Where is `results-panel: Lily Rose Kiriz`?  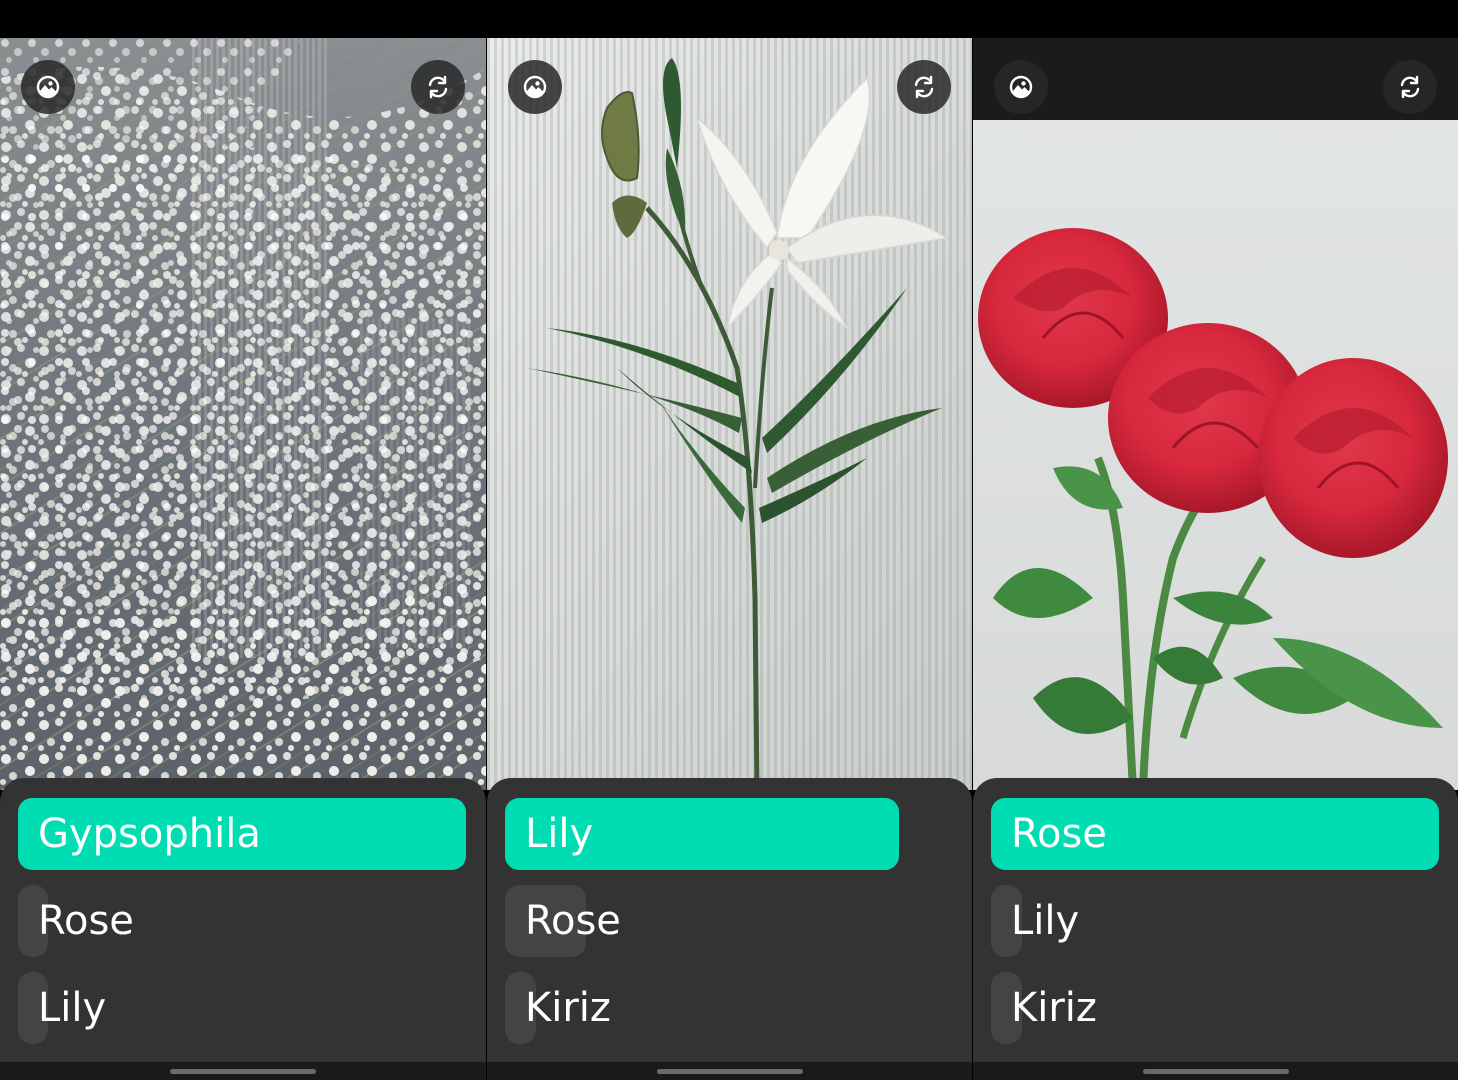 results-panel: Lily Rose Kiriz is located at coordinates (729, 929).